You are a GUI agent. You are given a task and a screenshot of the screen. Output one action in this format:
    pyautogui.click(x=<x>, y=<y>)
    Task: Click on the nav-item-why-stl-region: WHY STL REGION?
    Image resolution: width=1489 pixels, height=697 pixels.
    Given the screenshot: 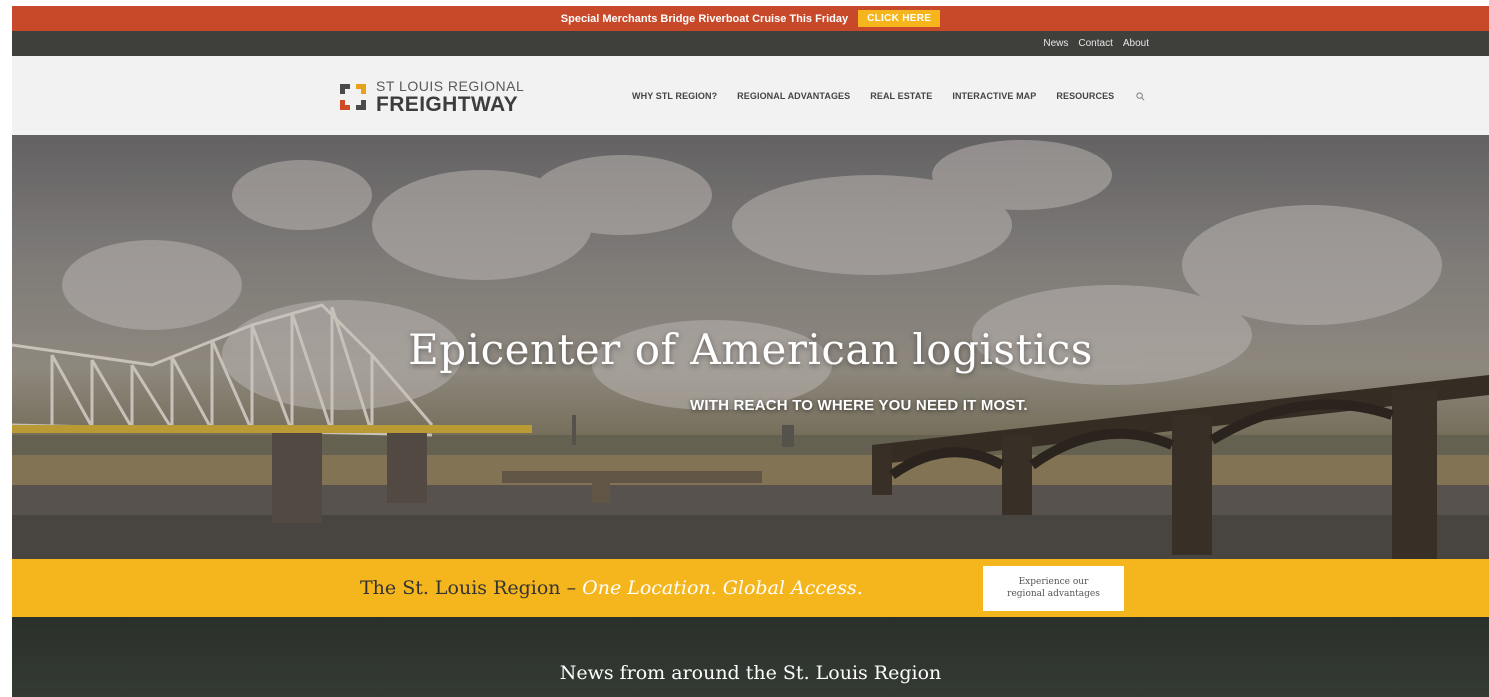 What is the action you would take?
    pyautogui.click(x=674, y=96)
    